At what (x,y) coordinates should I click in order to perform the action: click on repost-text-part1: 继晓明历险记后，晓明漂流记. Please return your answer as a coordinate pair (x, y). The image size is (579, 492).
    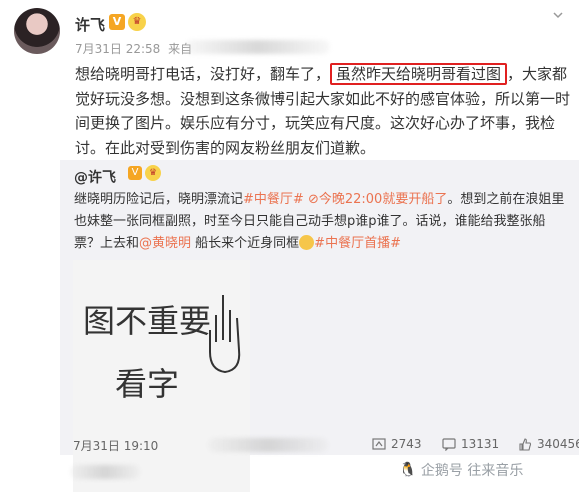
    Looking at the image, I should click on (159, 199).